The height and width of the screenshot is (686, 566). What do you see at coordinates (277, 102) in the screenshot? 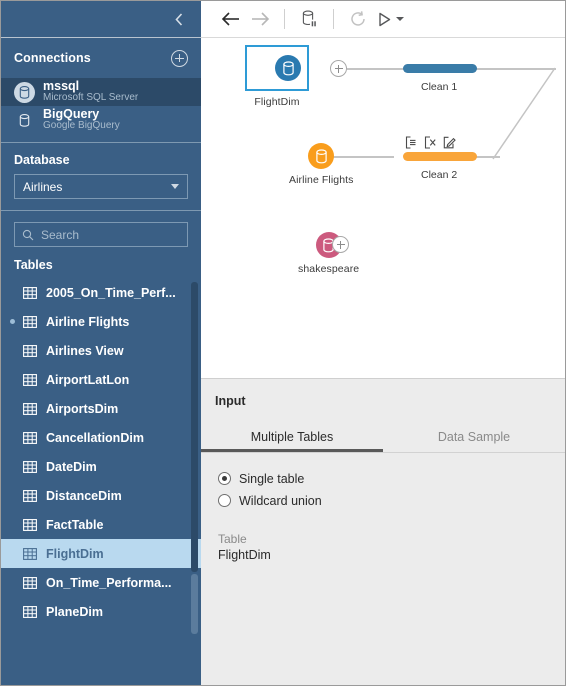
I see `flow-node-label: FlightDim` at bounding box center [277, 102].